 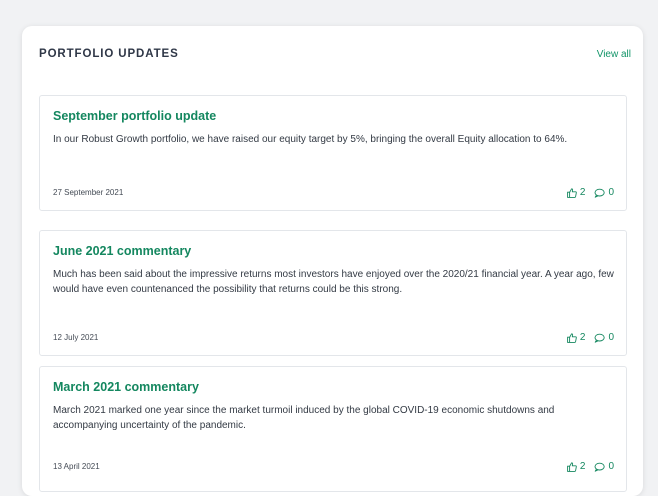 What do you see at coordinates (134, 116) in the screenshot?
I see `update-title: September portfolio update` at bounding box center [134, 116].